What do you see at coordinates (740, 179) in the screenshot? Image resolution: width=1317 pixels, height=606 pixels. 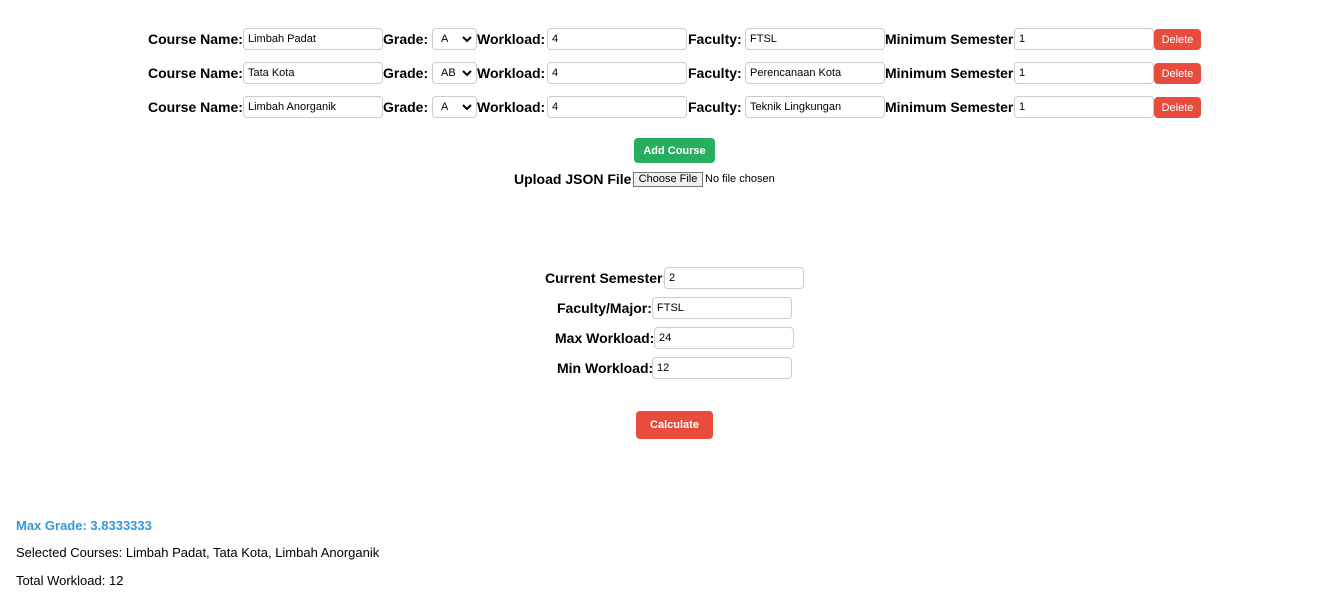 I see `file-status: No file chosen` at bounding box center [740, 179].